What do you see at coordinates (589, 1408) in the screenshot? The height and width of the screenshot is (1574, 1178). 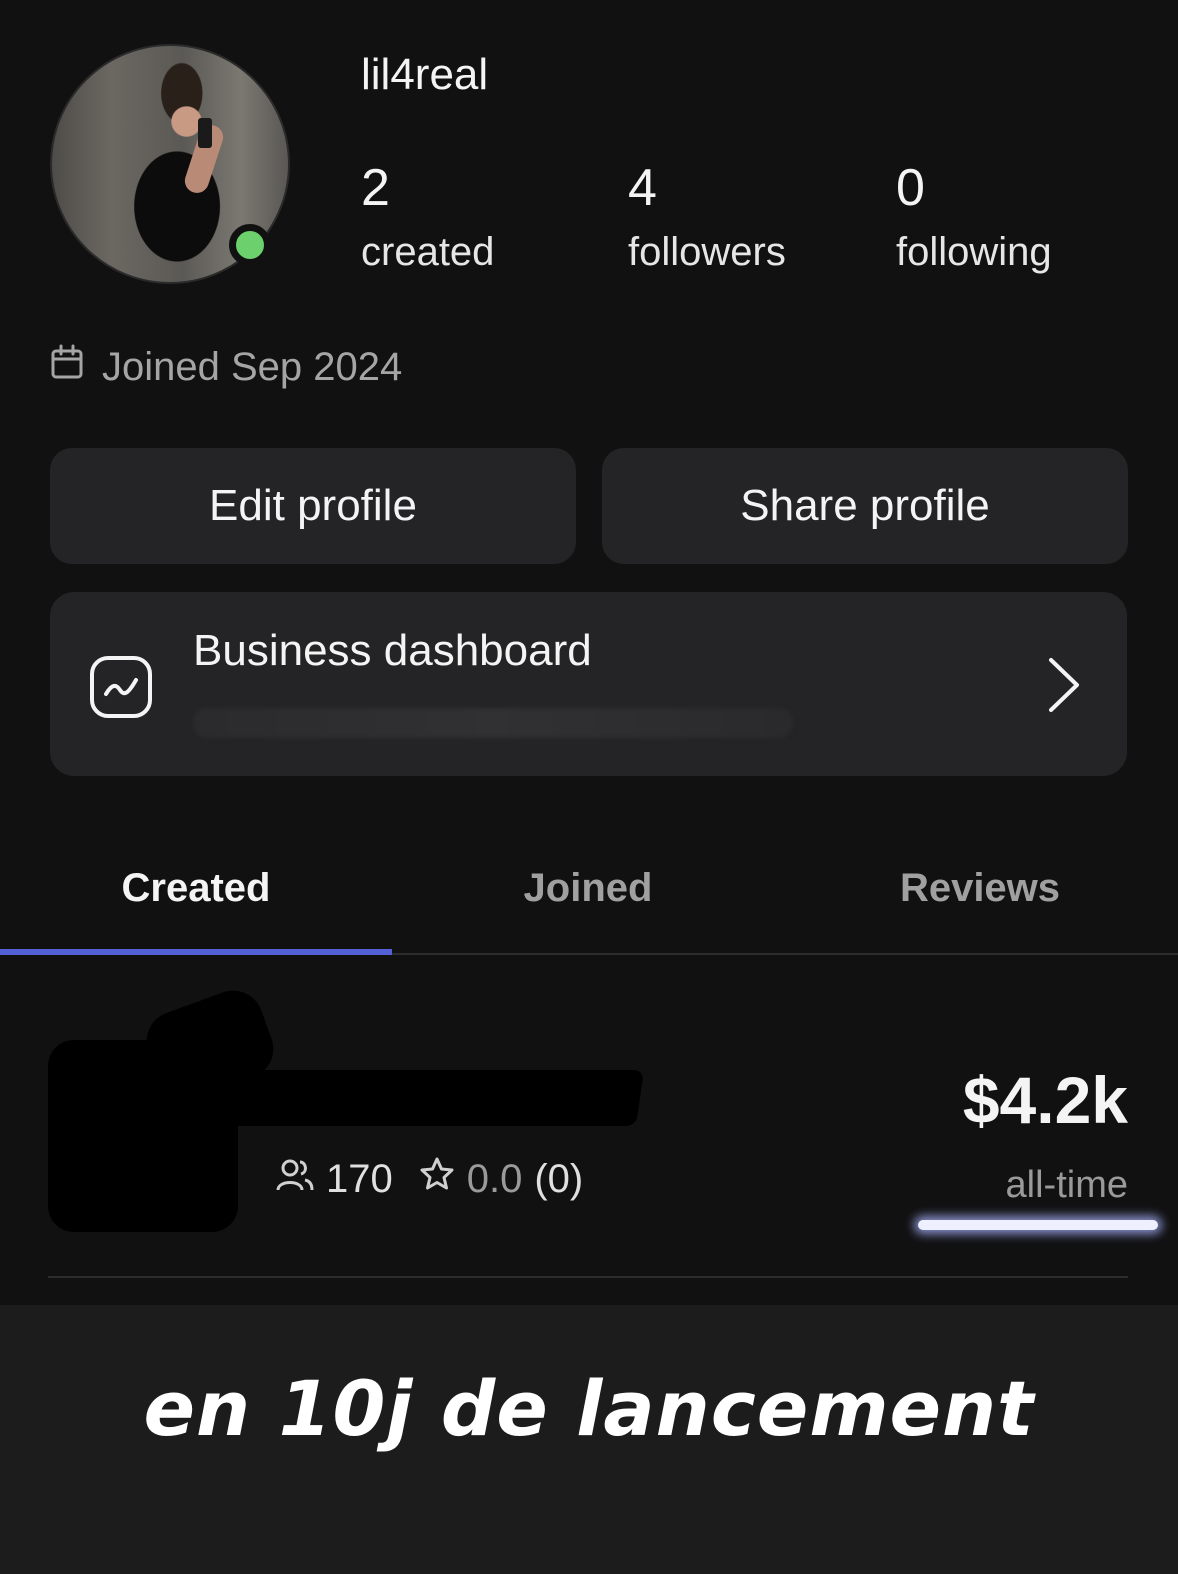 I see `caption-text: en 10j de lancement` at bounding box center [589, 1408].